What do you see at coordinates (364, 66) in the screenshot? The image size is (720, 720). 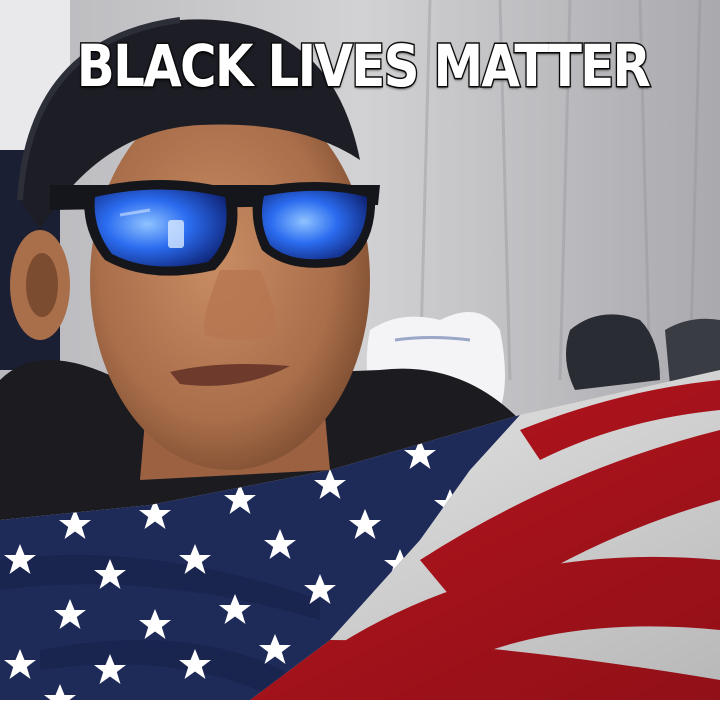 I see `caption-text: BLACK LIVES MATTER` at bounding box center [364, 66].